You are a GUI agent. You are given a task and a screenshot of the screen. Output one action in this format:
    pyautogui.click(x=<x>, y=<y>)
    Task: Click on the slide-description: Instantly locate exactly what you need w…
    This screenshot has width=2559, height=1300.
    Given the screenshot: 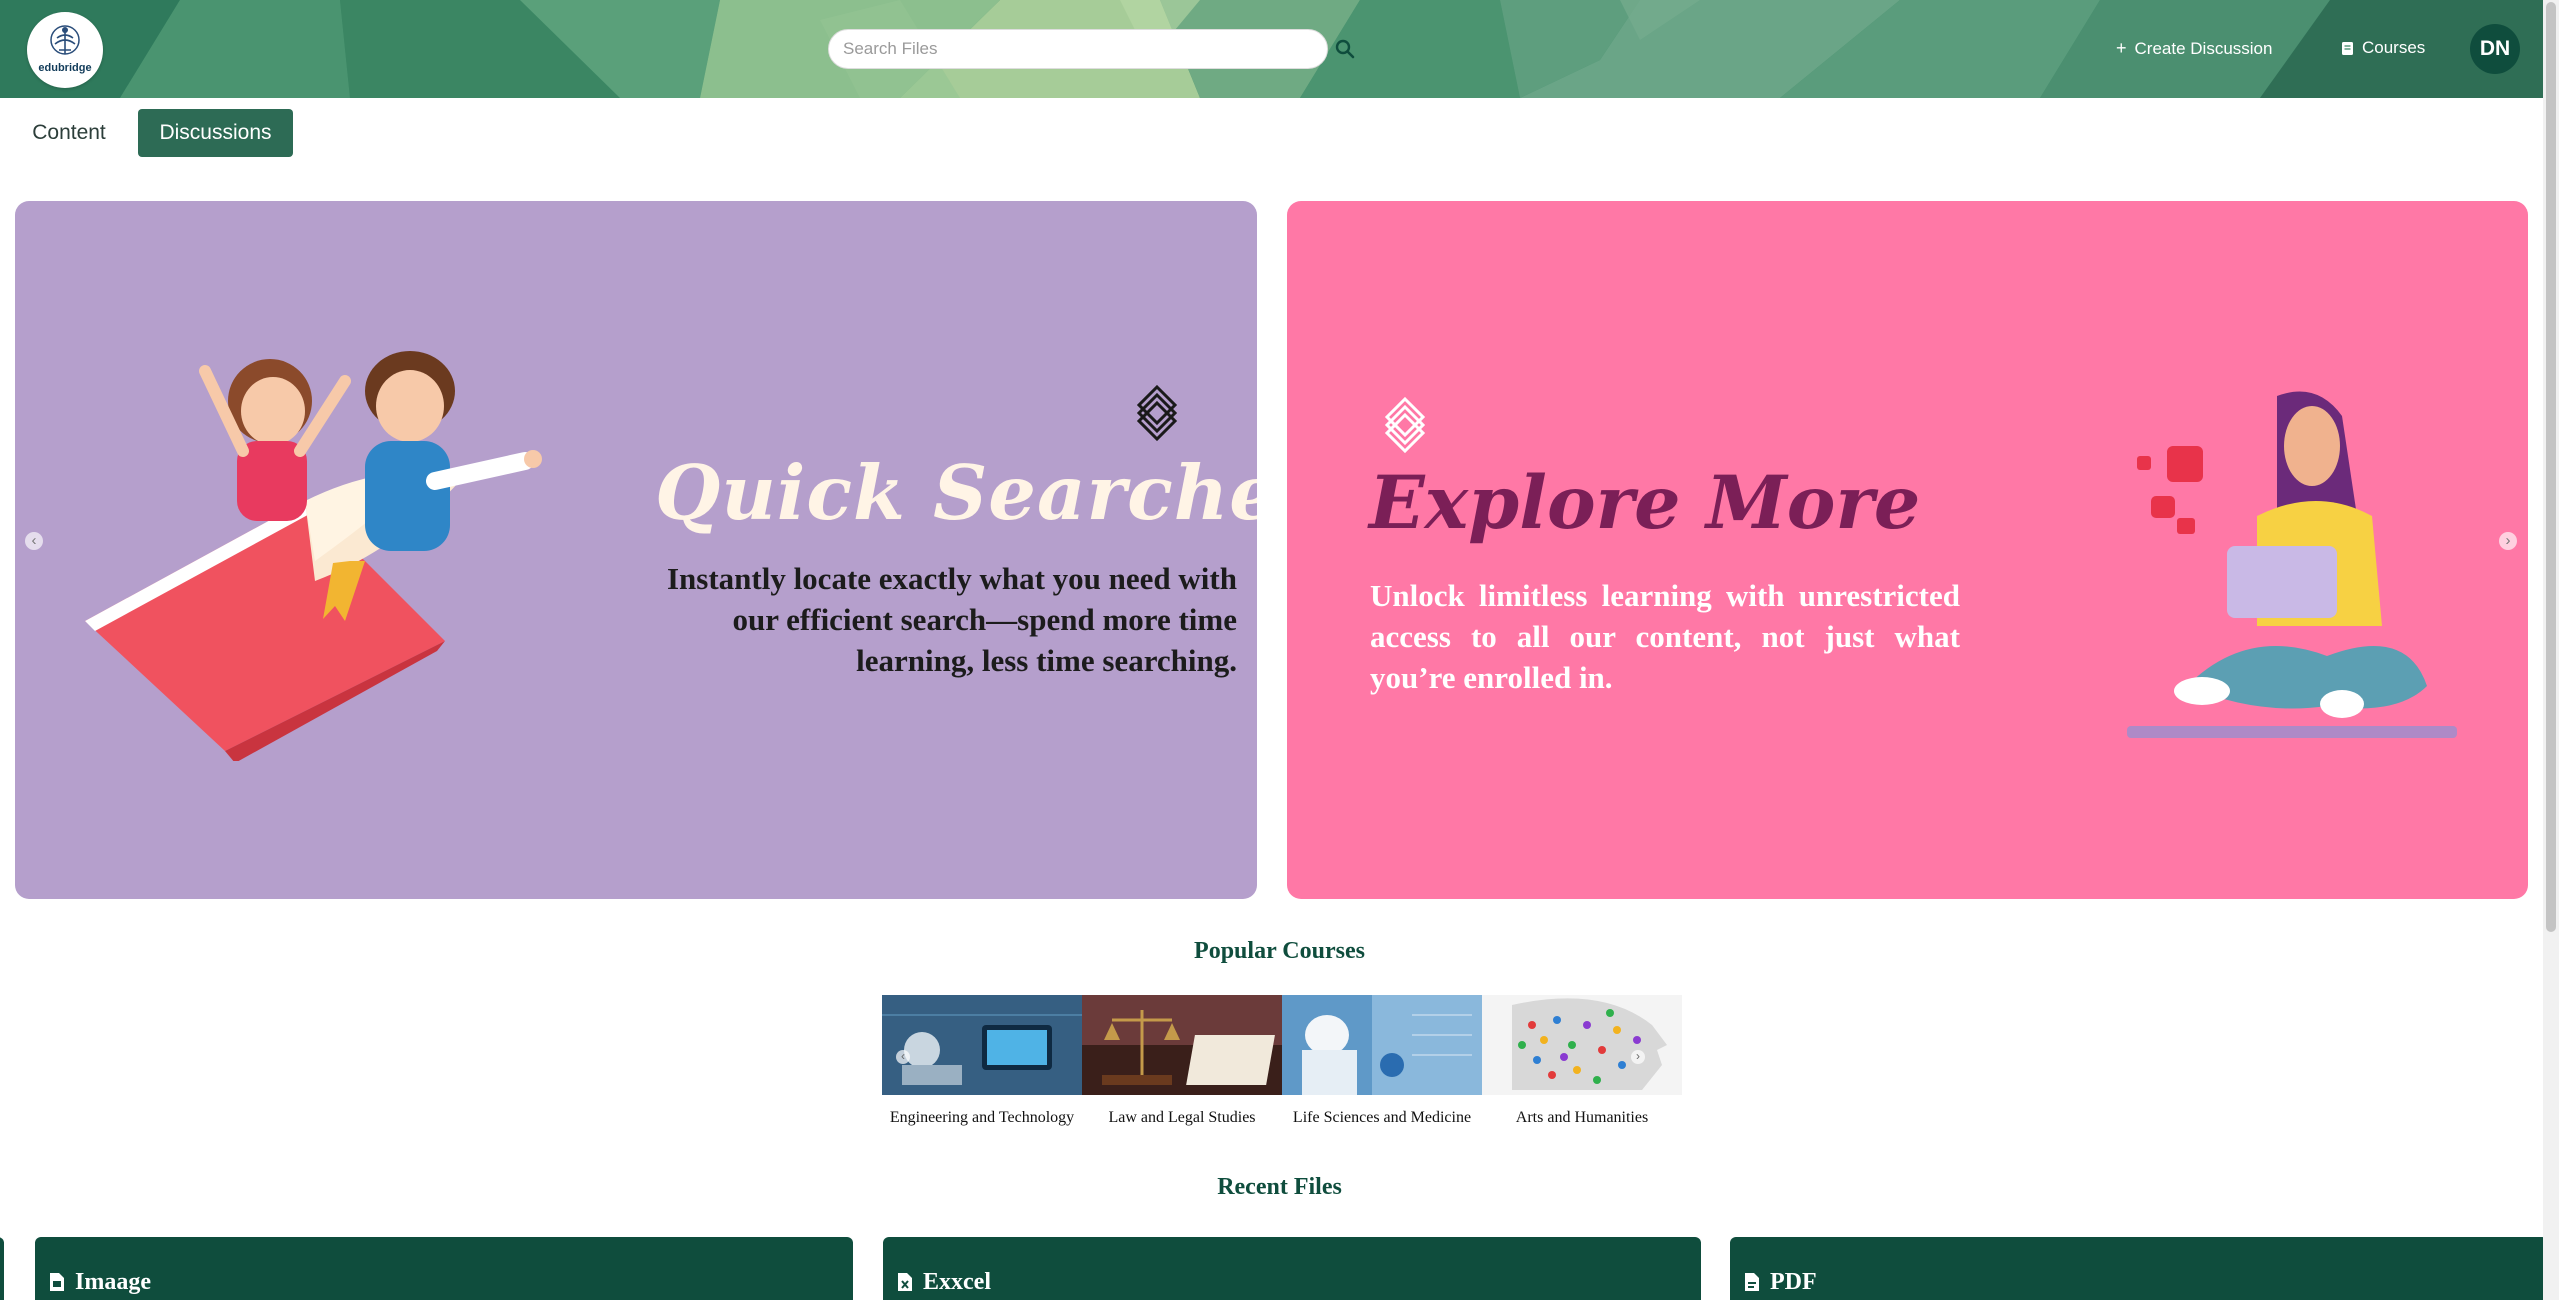 What is the action you would take?
    pyautogui.click(x=951, y=619)
    